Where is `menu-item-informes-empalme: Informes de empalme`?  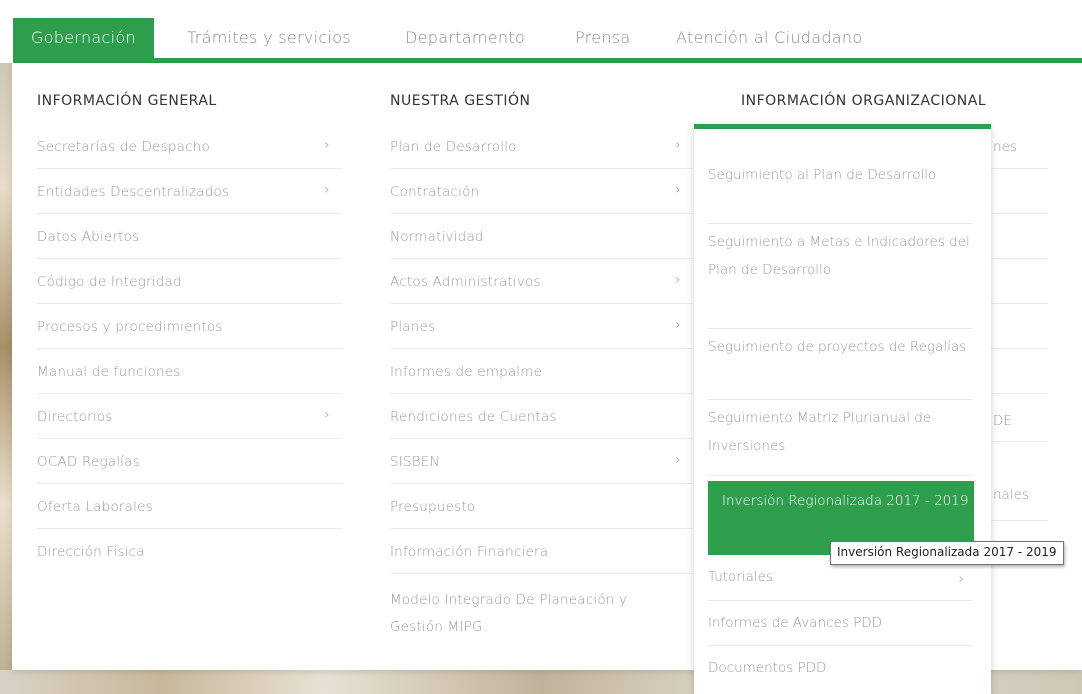
menu-item-informes-empalme: Informes de empalme is located at coordinates (541, 372).